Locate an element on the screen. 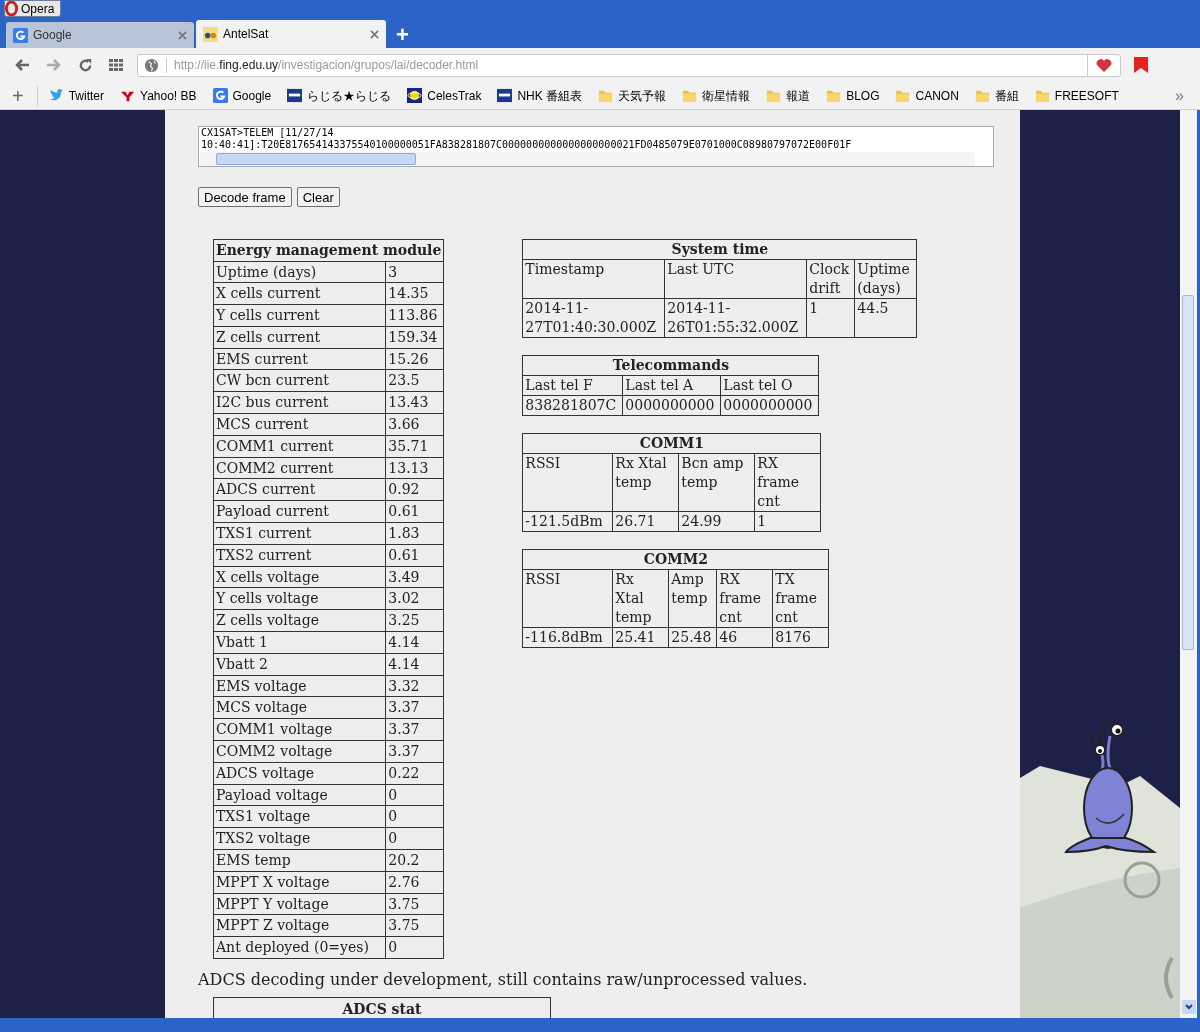 The width and height of the screenshot is (1200, 1032). button: Decode frame is located at coordinates (245, 196).